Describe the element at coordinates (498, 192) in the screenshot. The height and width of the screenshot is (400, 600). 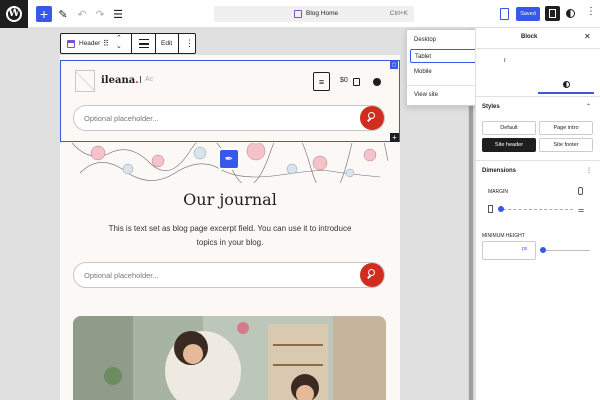
I see `margin-label: MARGIN` at that location.